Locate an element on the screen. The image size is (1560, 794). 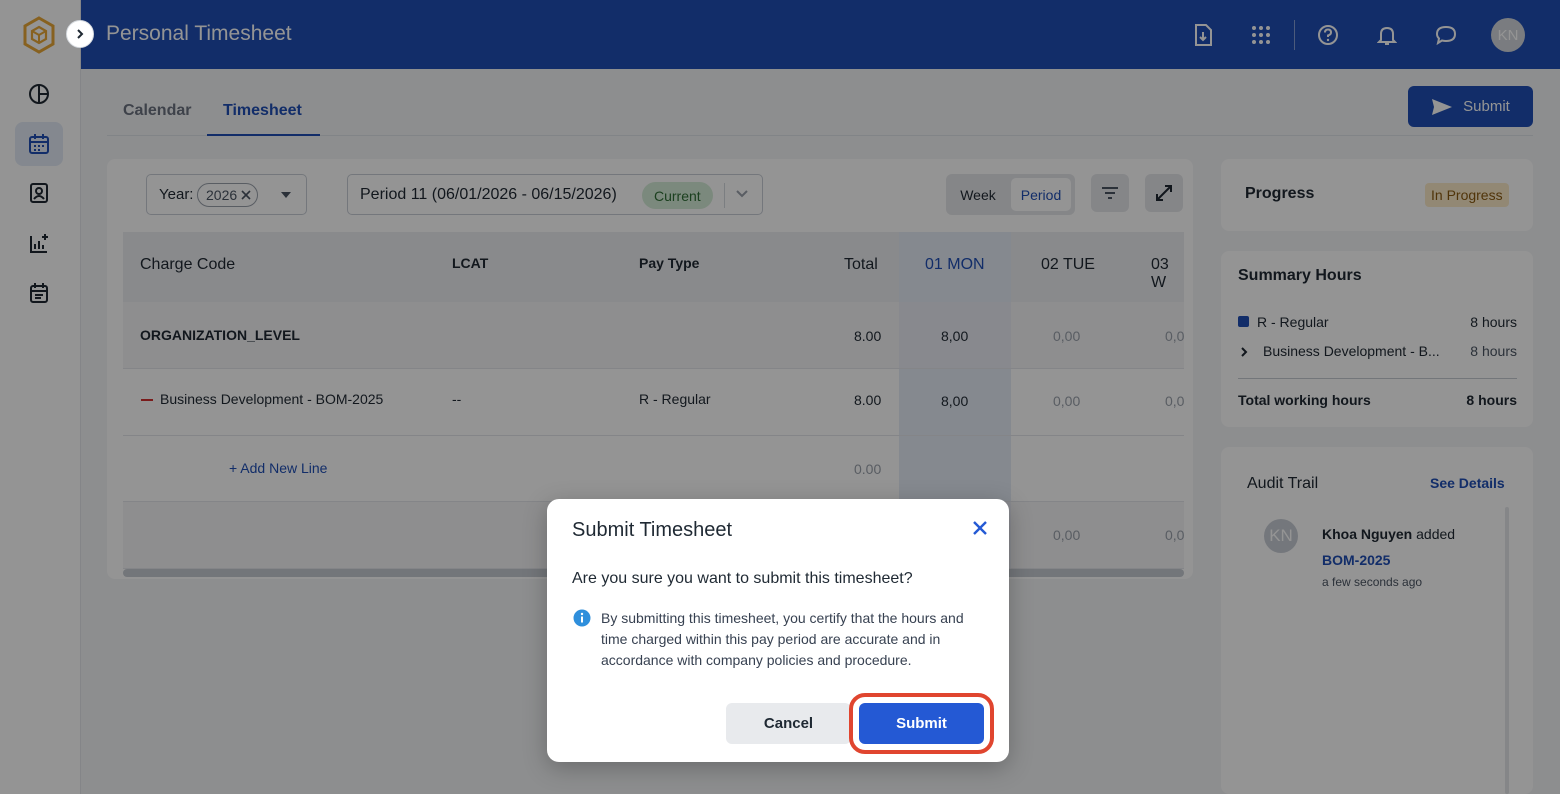
close-button is located at coordinates (980, 528).